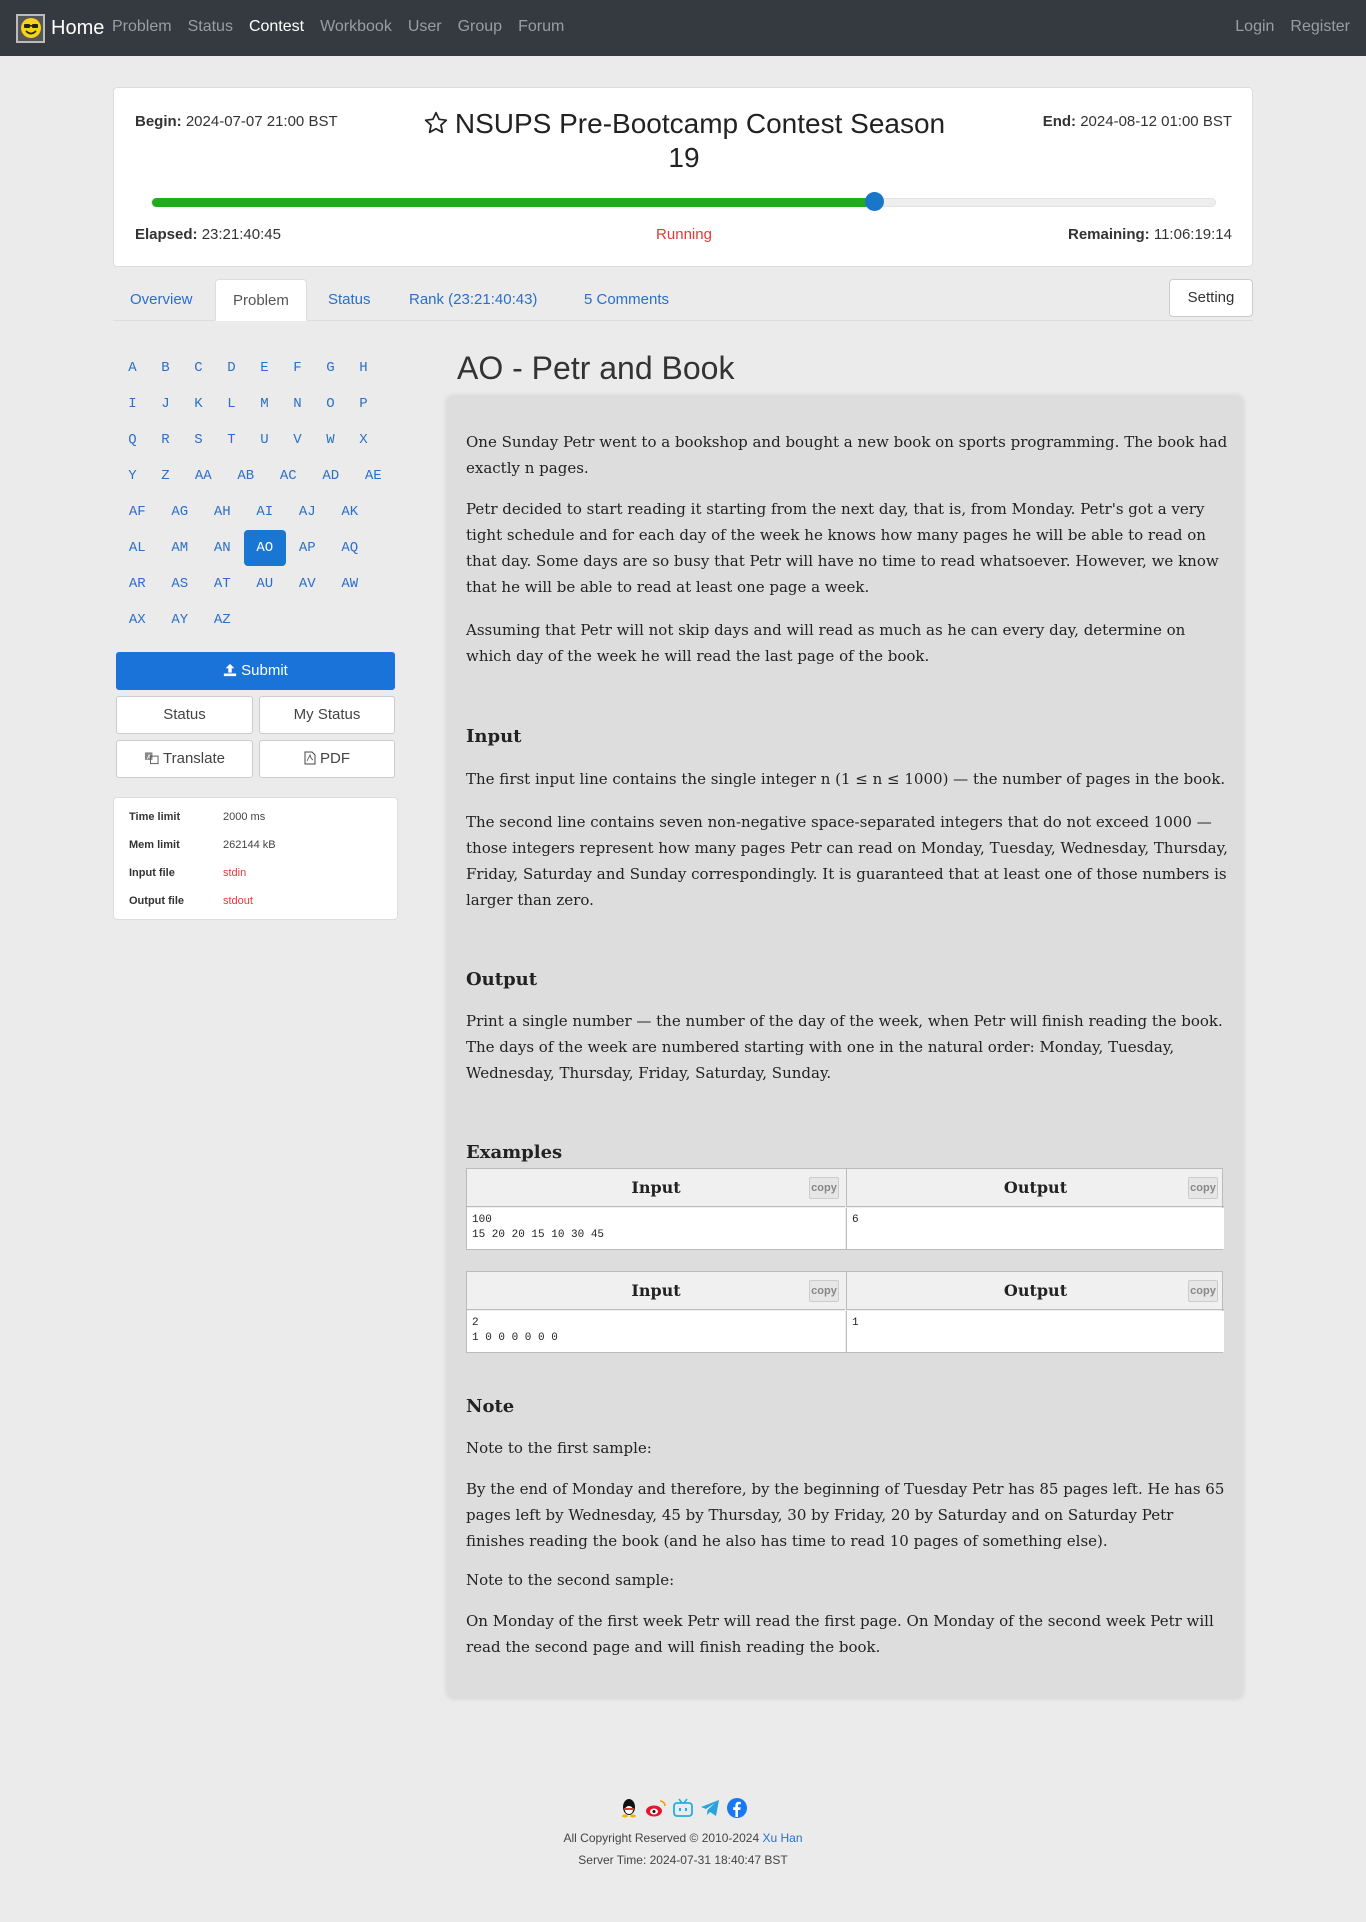 The image size is (1366, 1922). I want to click on nav-forum: Forum, so click(541, 27).